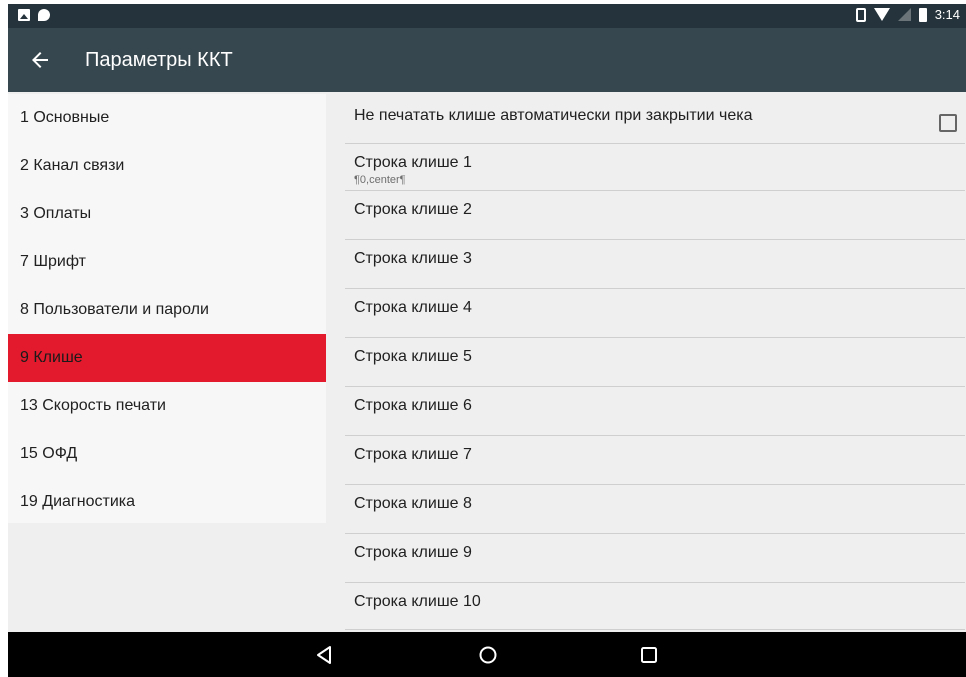 The width and height of the screenshot is (966, 677). What do you see at coordinates (413, 258) in the screenshot?
I see `cliche-line-title: Строка клише 3` at bounding box center [413, 258].